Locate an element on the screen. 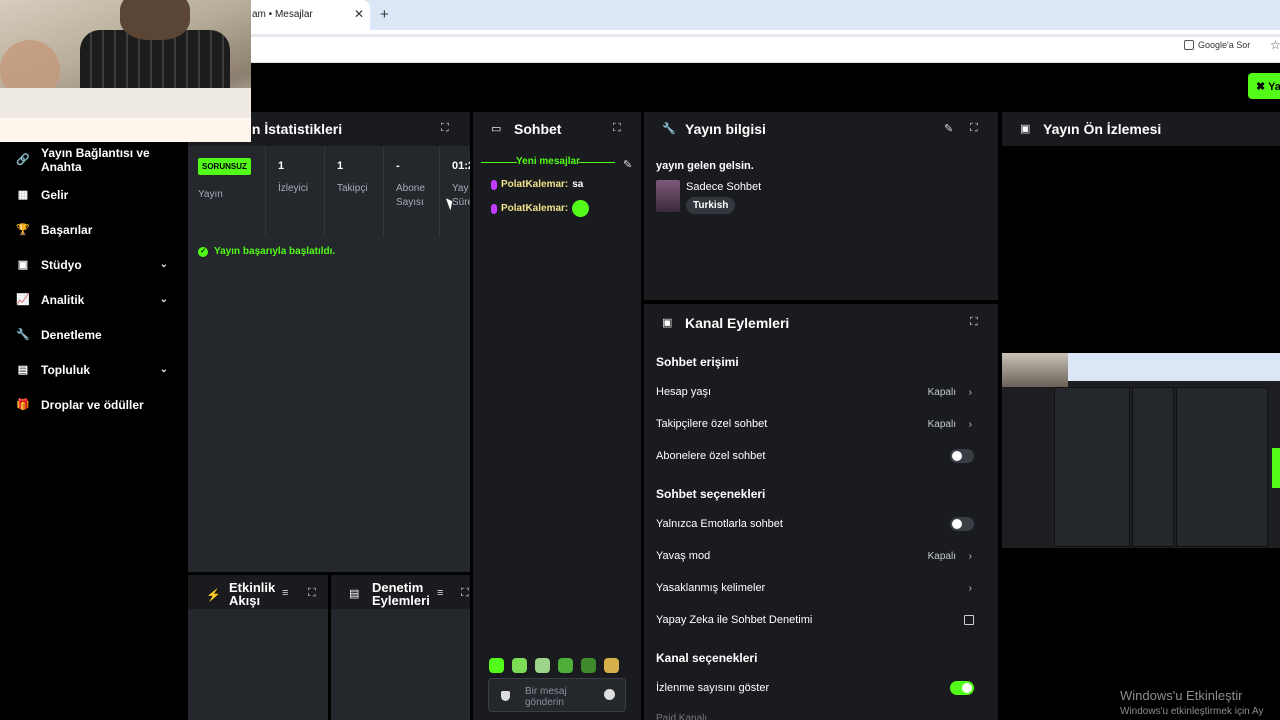  windows-activation-subtitle: Windows'u etkinleştirmek için Ay is located at coordinates (1192, 711).